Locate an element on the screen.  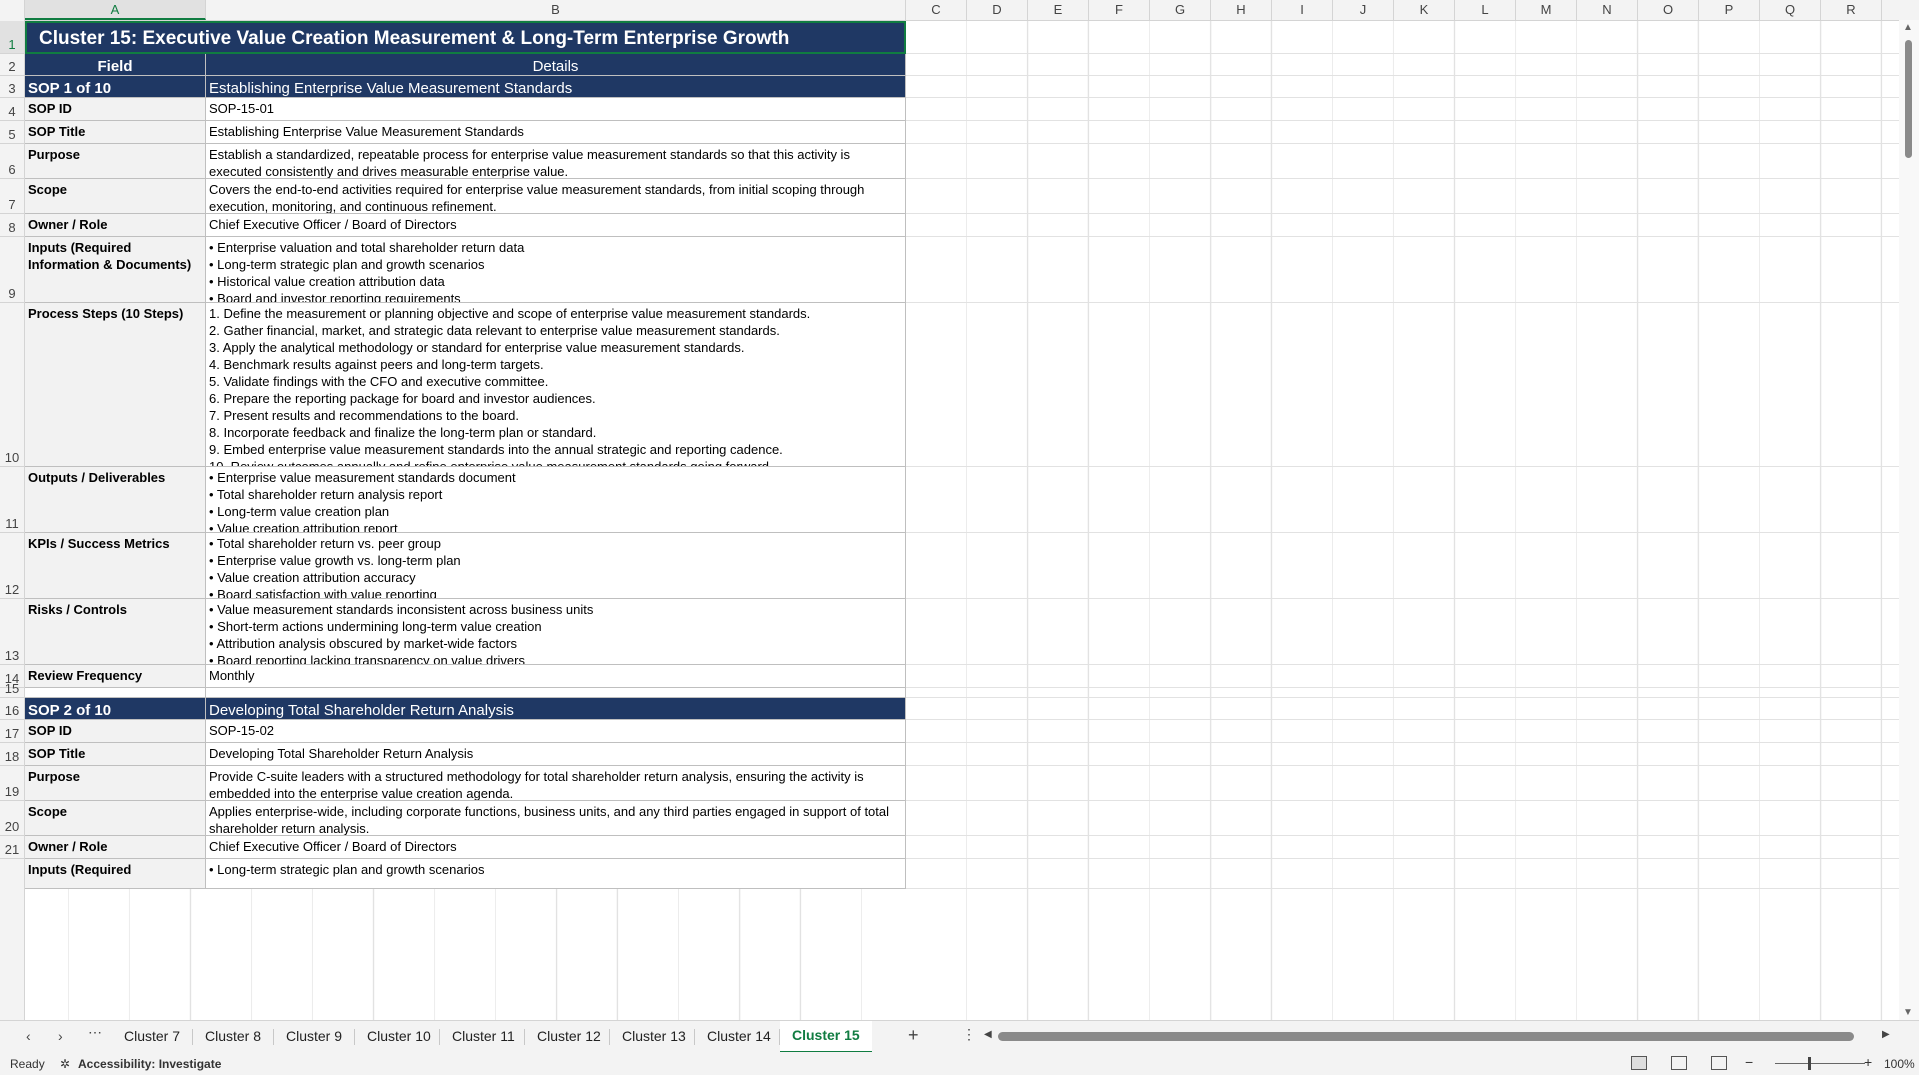
column-header-m: M is located at coordinates (1546, 10).